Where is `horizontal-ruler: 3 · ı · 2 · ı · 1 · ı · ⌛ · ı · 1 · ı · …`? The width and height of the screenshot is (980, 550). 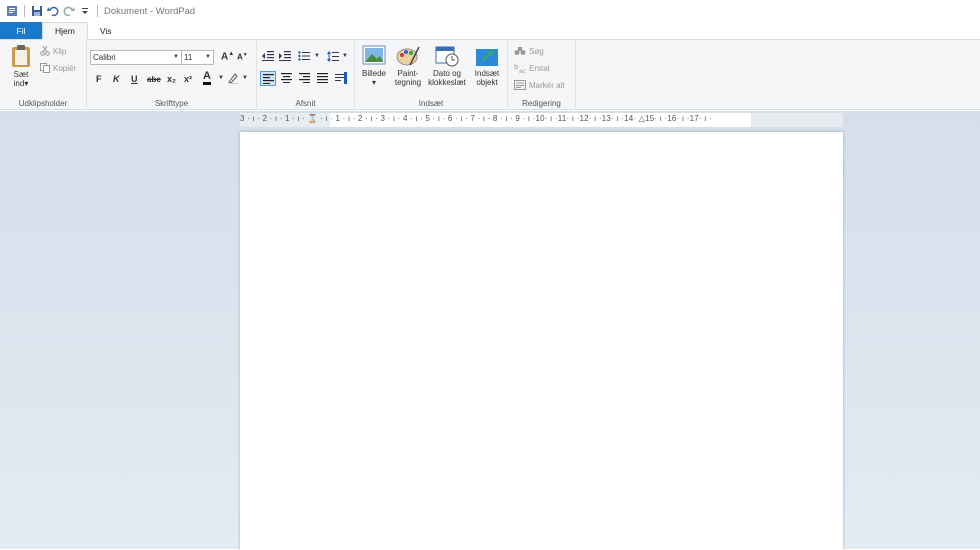 horizontal-ruler: 3 · ı · 2 · ı · 1 · ı · ⌛ · ı · 1 · ı · … is located at coordinates (541, 120).